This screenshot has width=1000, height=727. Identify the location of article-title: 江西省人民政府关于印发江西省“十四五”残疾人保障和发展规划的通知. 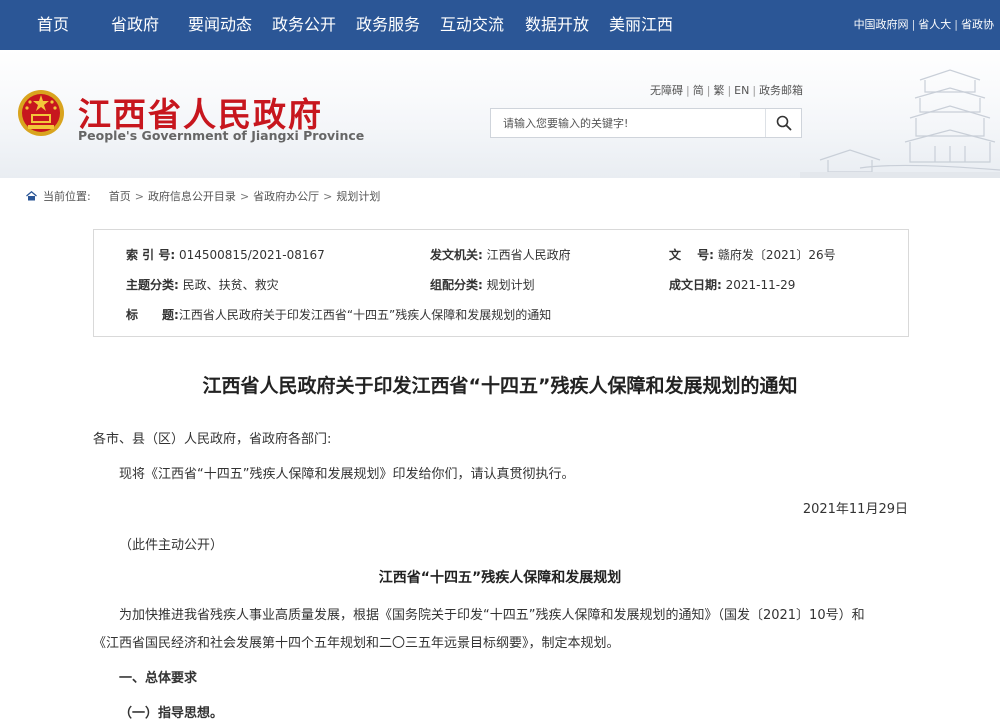
(500, 386).